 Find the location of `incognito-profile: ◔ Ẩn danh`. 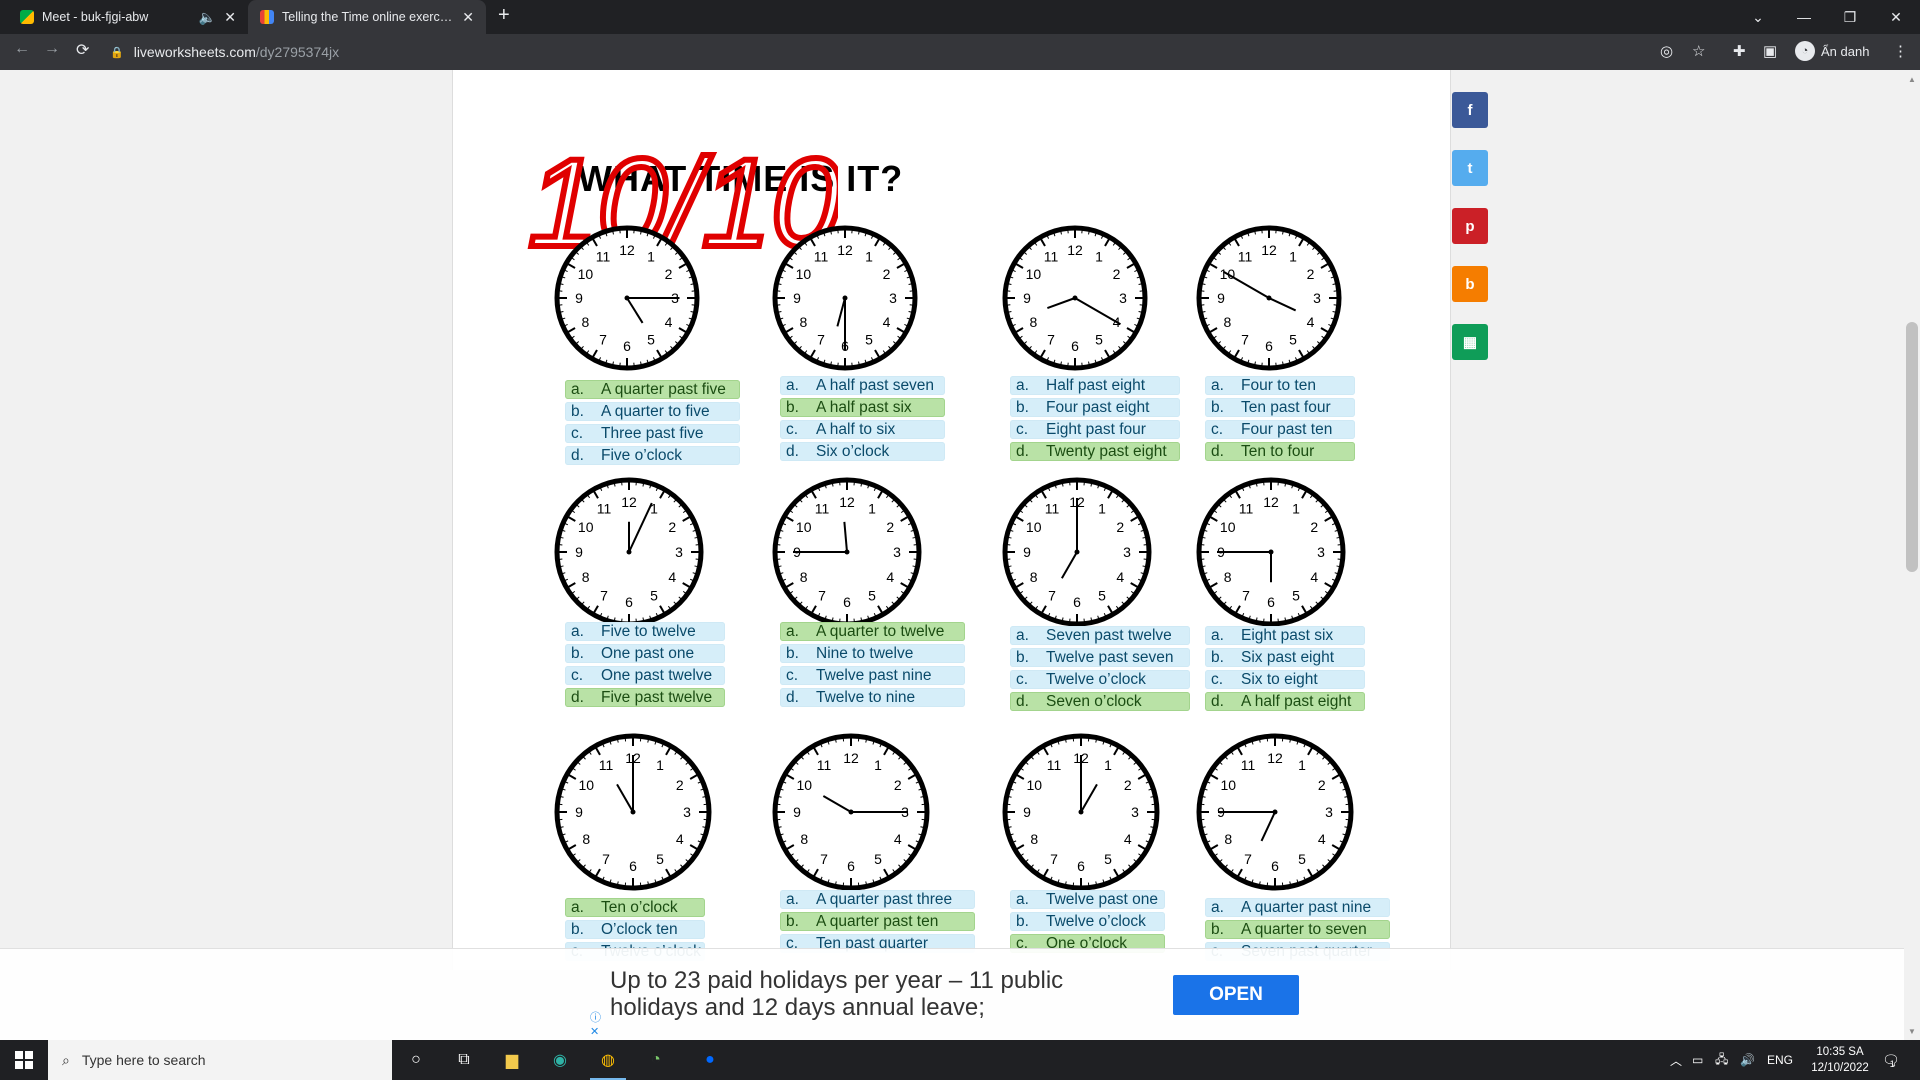

incognito-profile: ◔ Ẩn danh is located at coordinates (1832, 51).